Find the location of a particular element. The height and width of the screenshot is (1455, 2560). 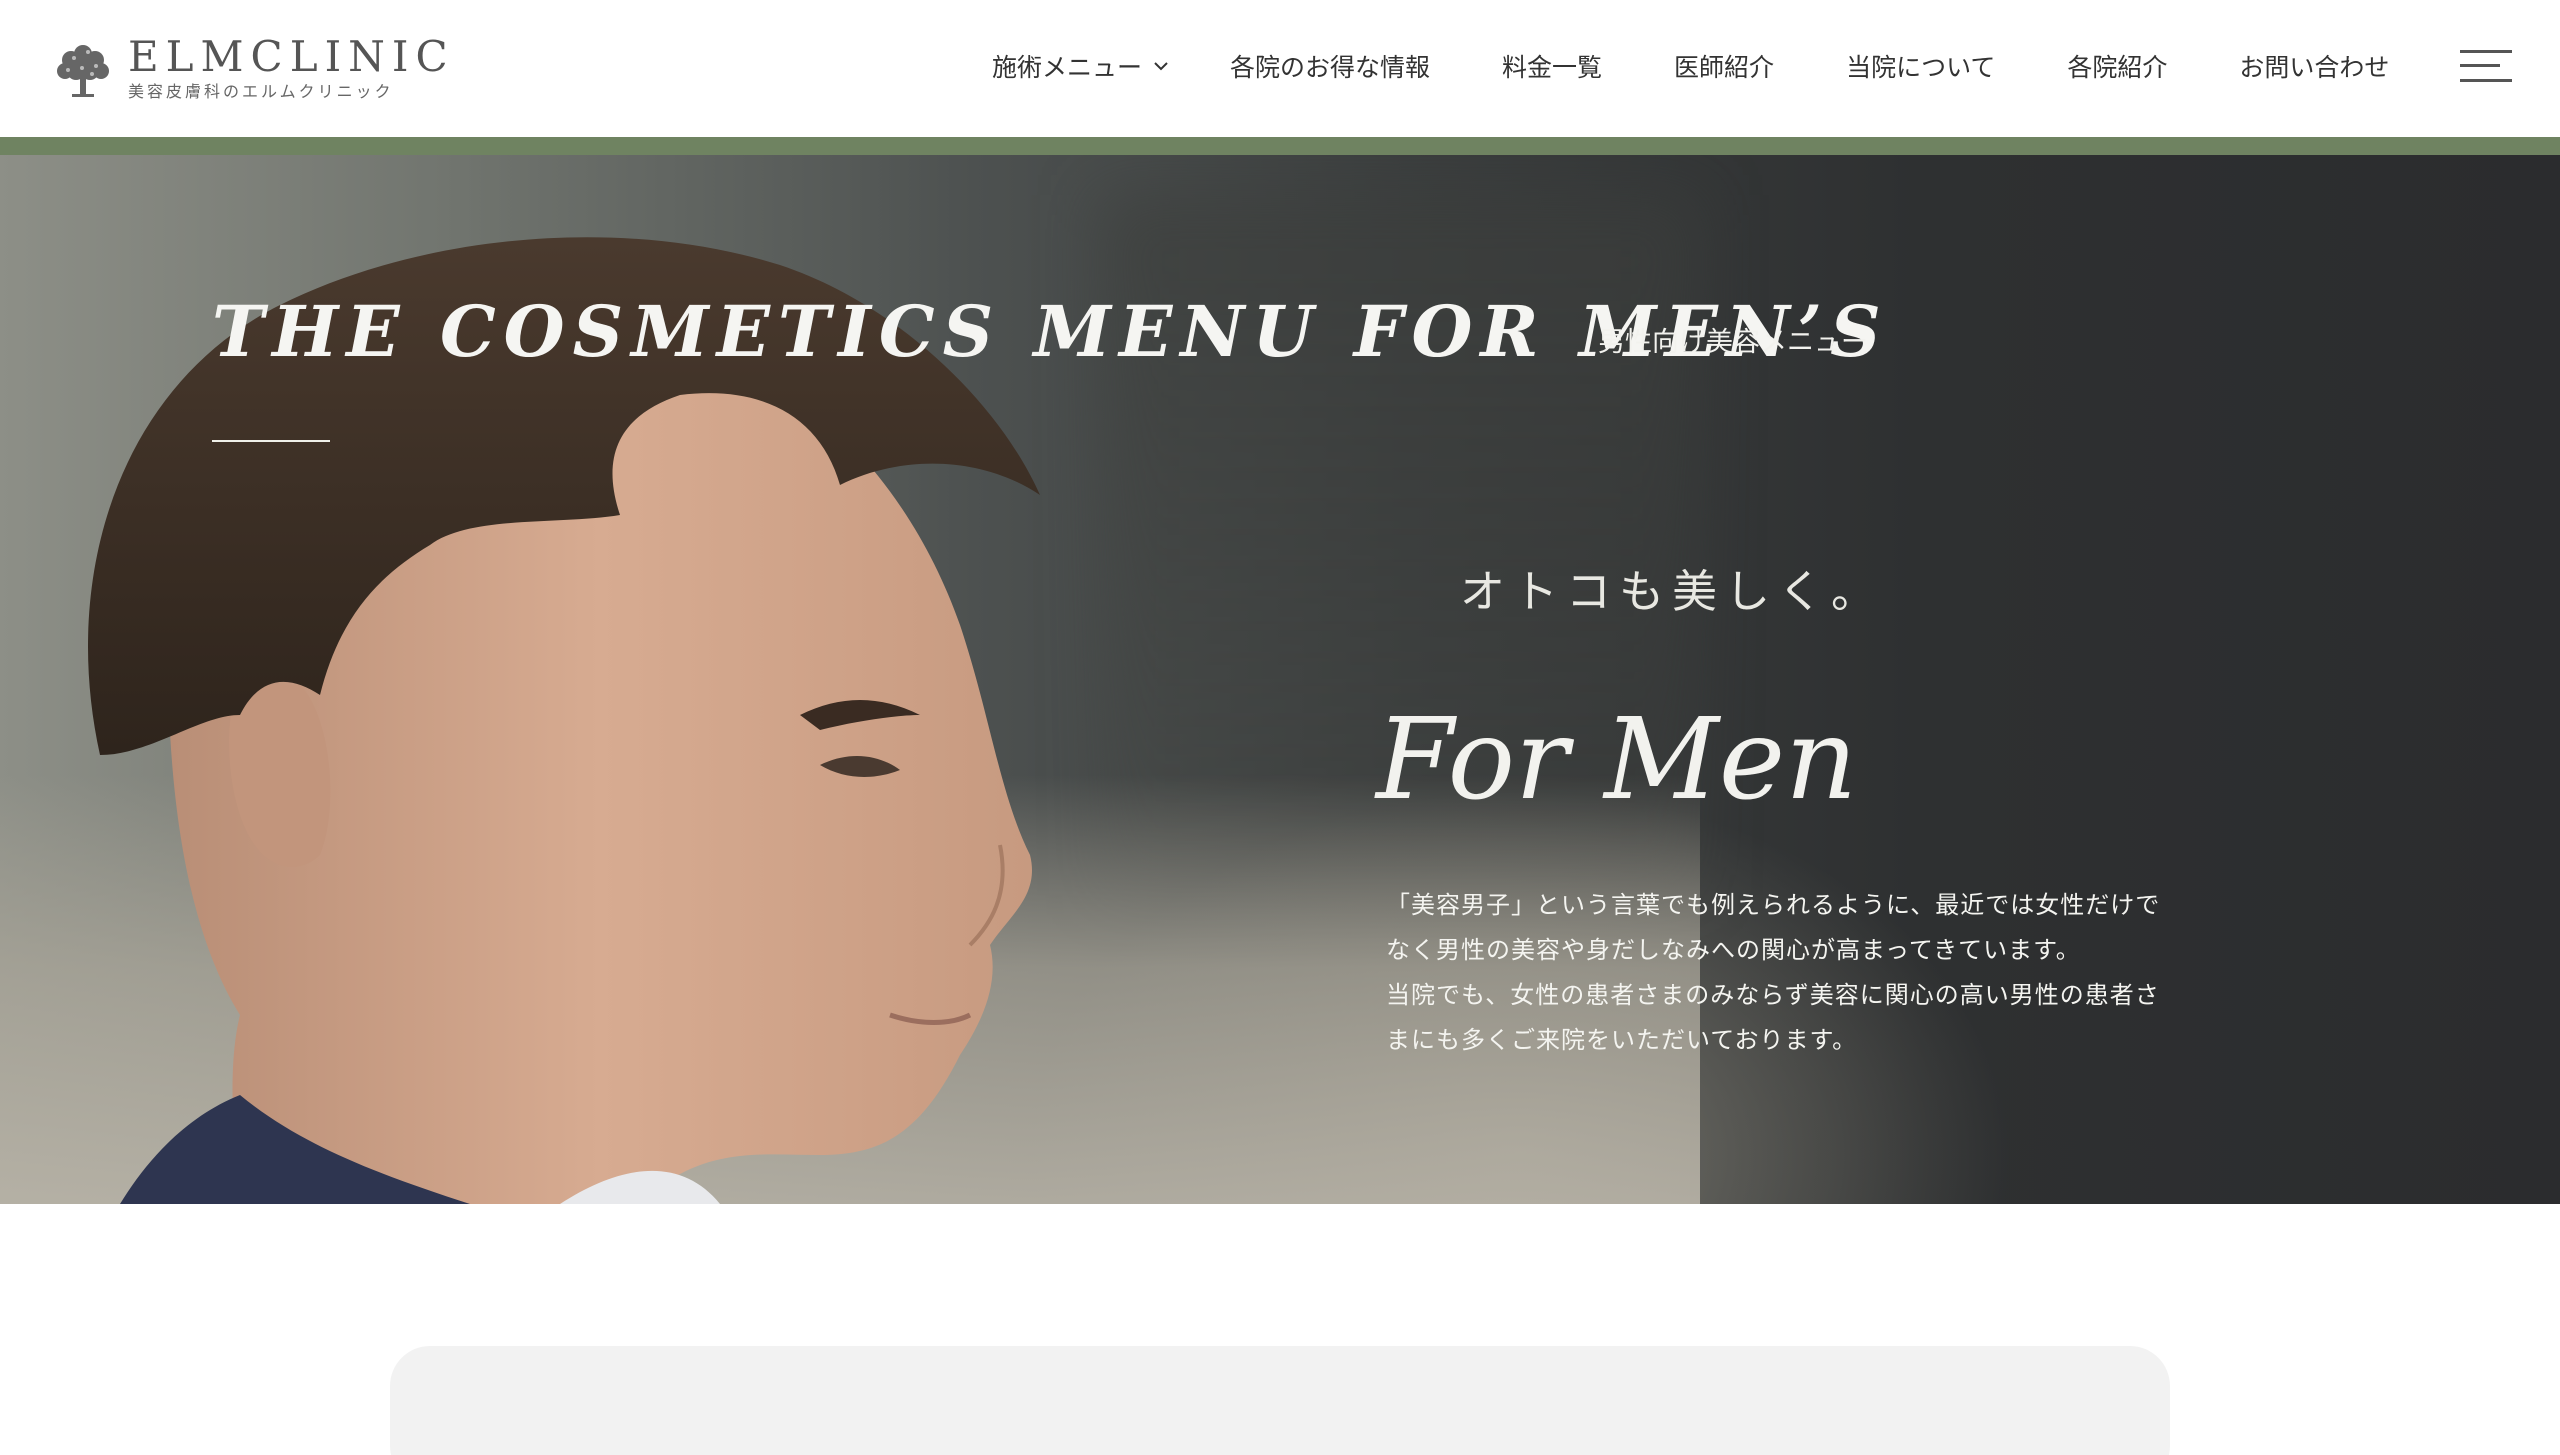

nav-item-price-list: 料金一覧 is located at coordinates (1552, 66).